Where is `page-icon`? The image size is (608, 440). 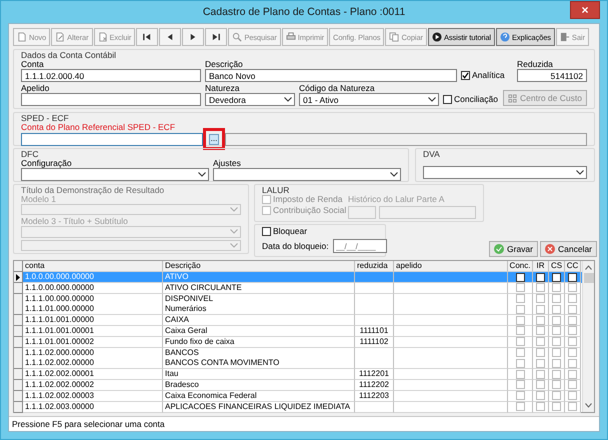 page-icon is located at coordinates (22, 37).